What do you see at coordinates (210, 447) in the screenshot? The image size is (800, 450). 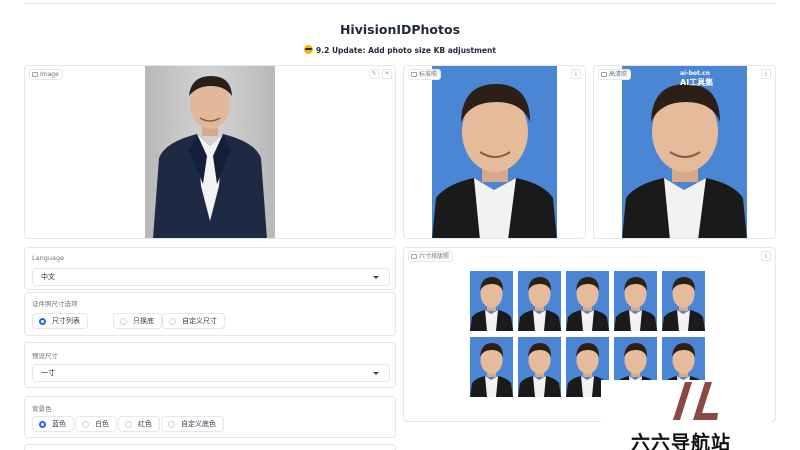 I see `next-panel-edge` at bounding box center [210, 447].